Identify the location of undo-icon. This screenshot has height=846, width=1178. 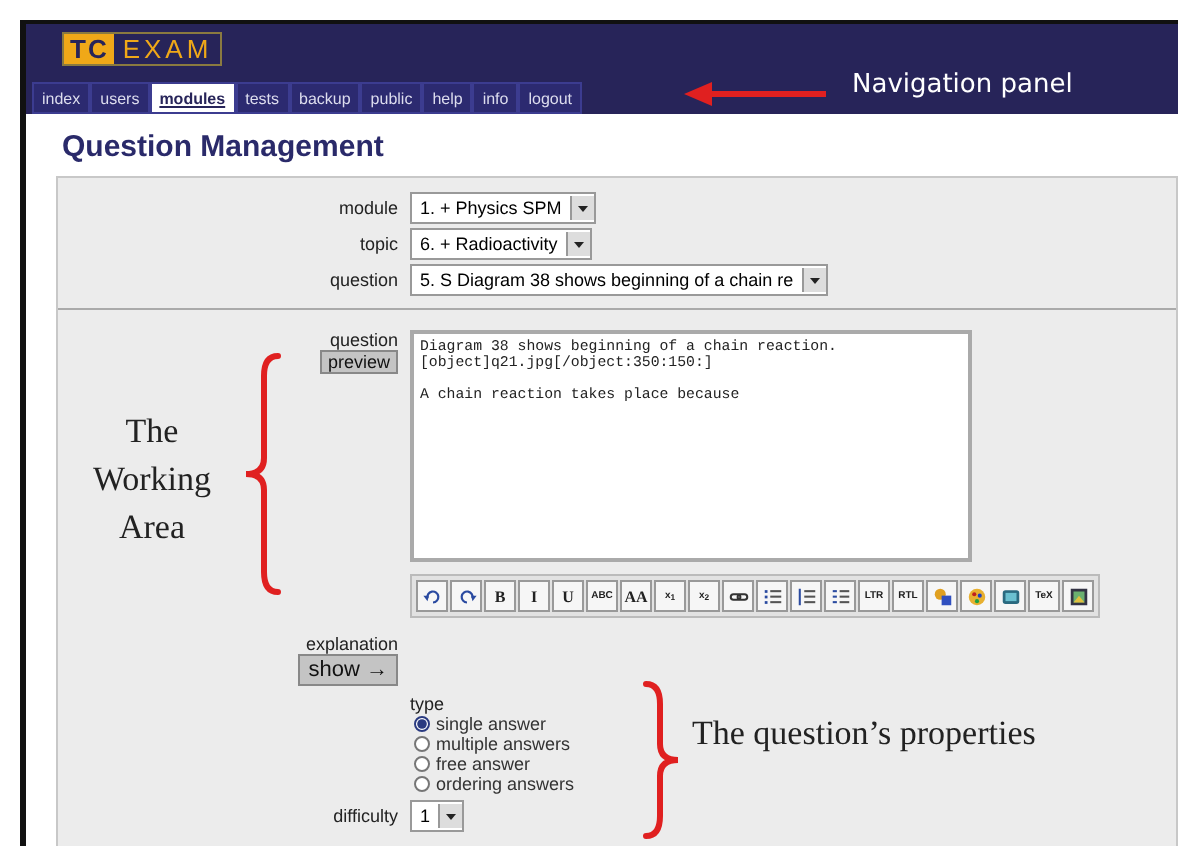
(432, 596).